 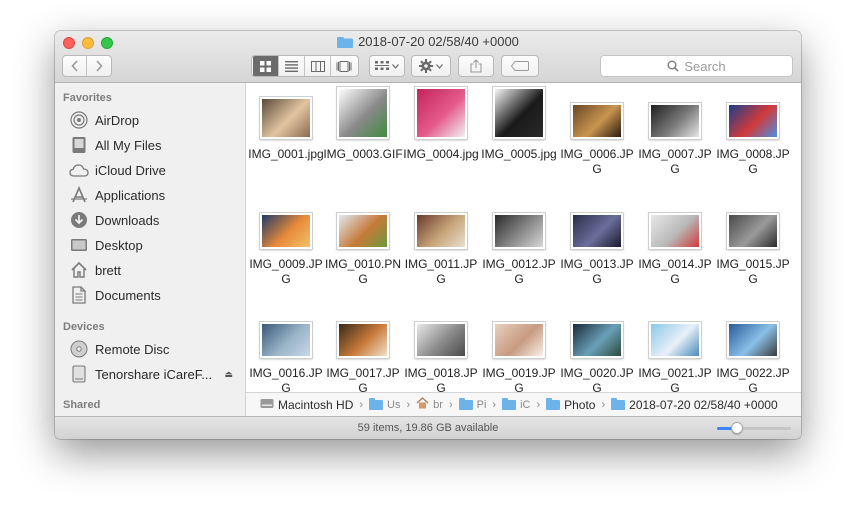 What do you see at coordinates (472, 404) in the screenshot?
I see `path-crumb: Pi` at bounding box center [472, 404].